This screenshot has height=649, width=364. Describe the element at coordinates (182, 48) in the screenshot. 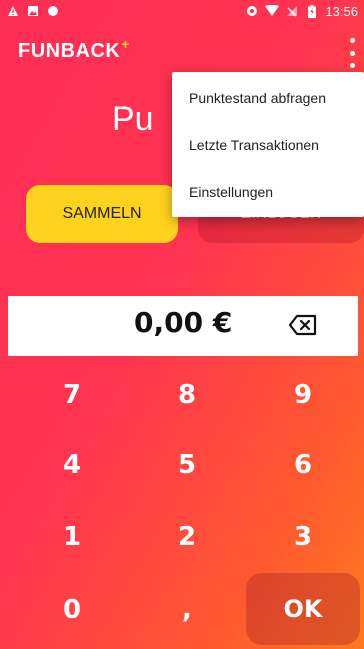

I see `app-bar: FUNBACK+` at that location.